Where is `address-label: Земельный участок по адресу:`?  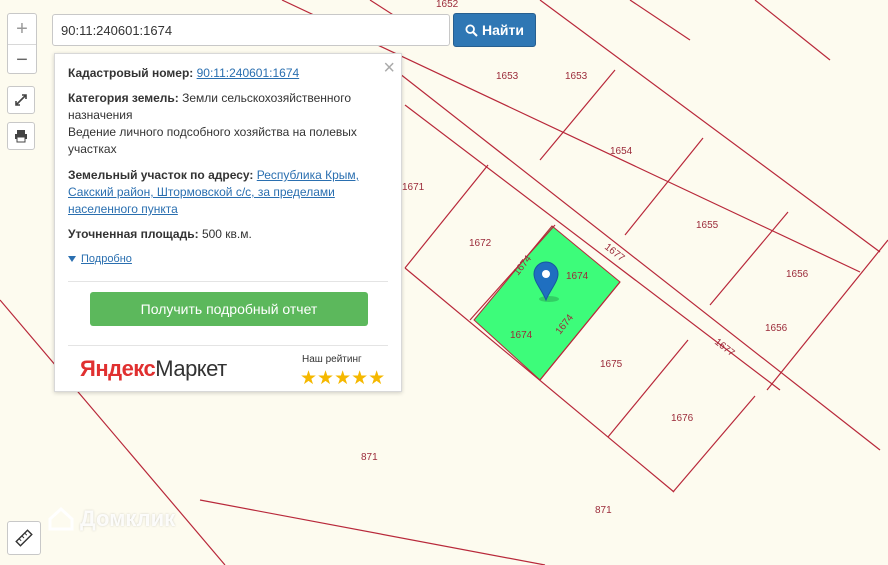 address-label: Земельный участок по адресу: is located at coordinates (161, 175).